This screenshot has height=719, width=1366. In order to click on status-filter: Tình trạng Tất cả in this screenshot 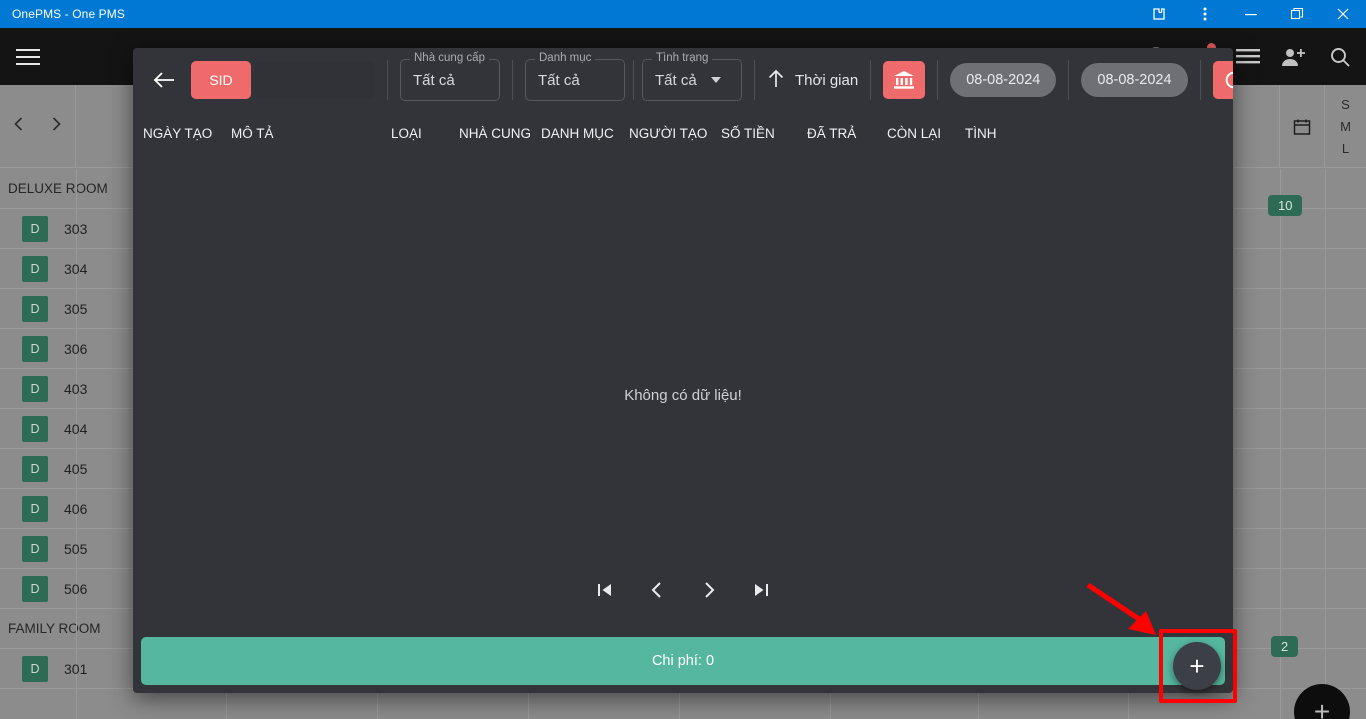, I will do `click(692, 76)`.